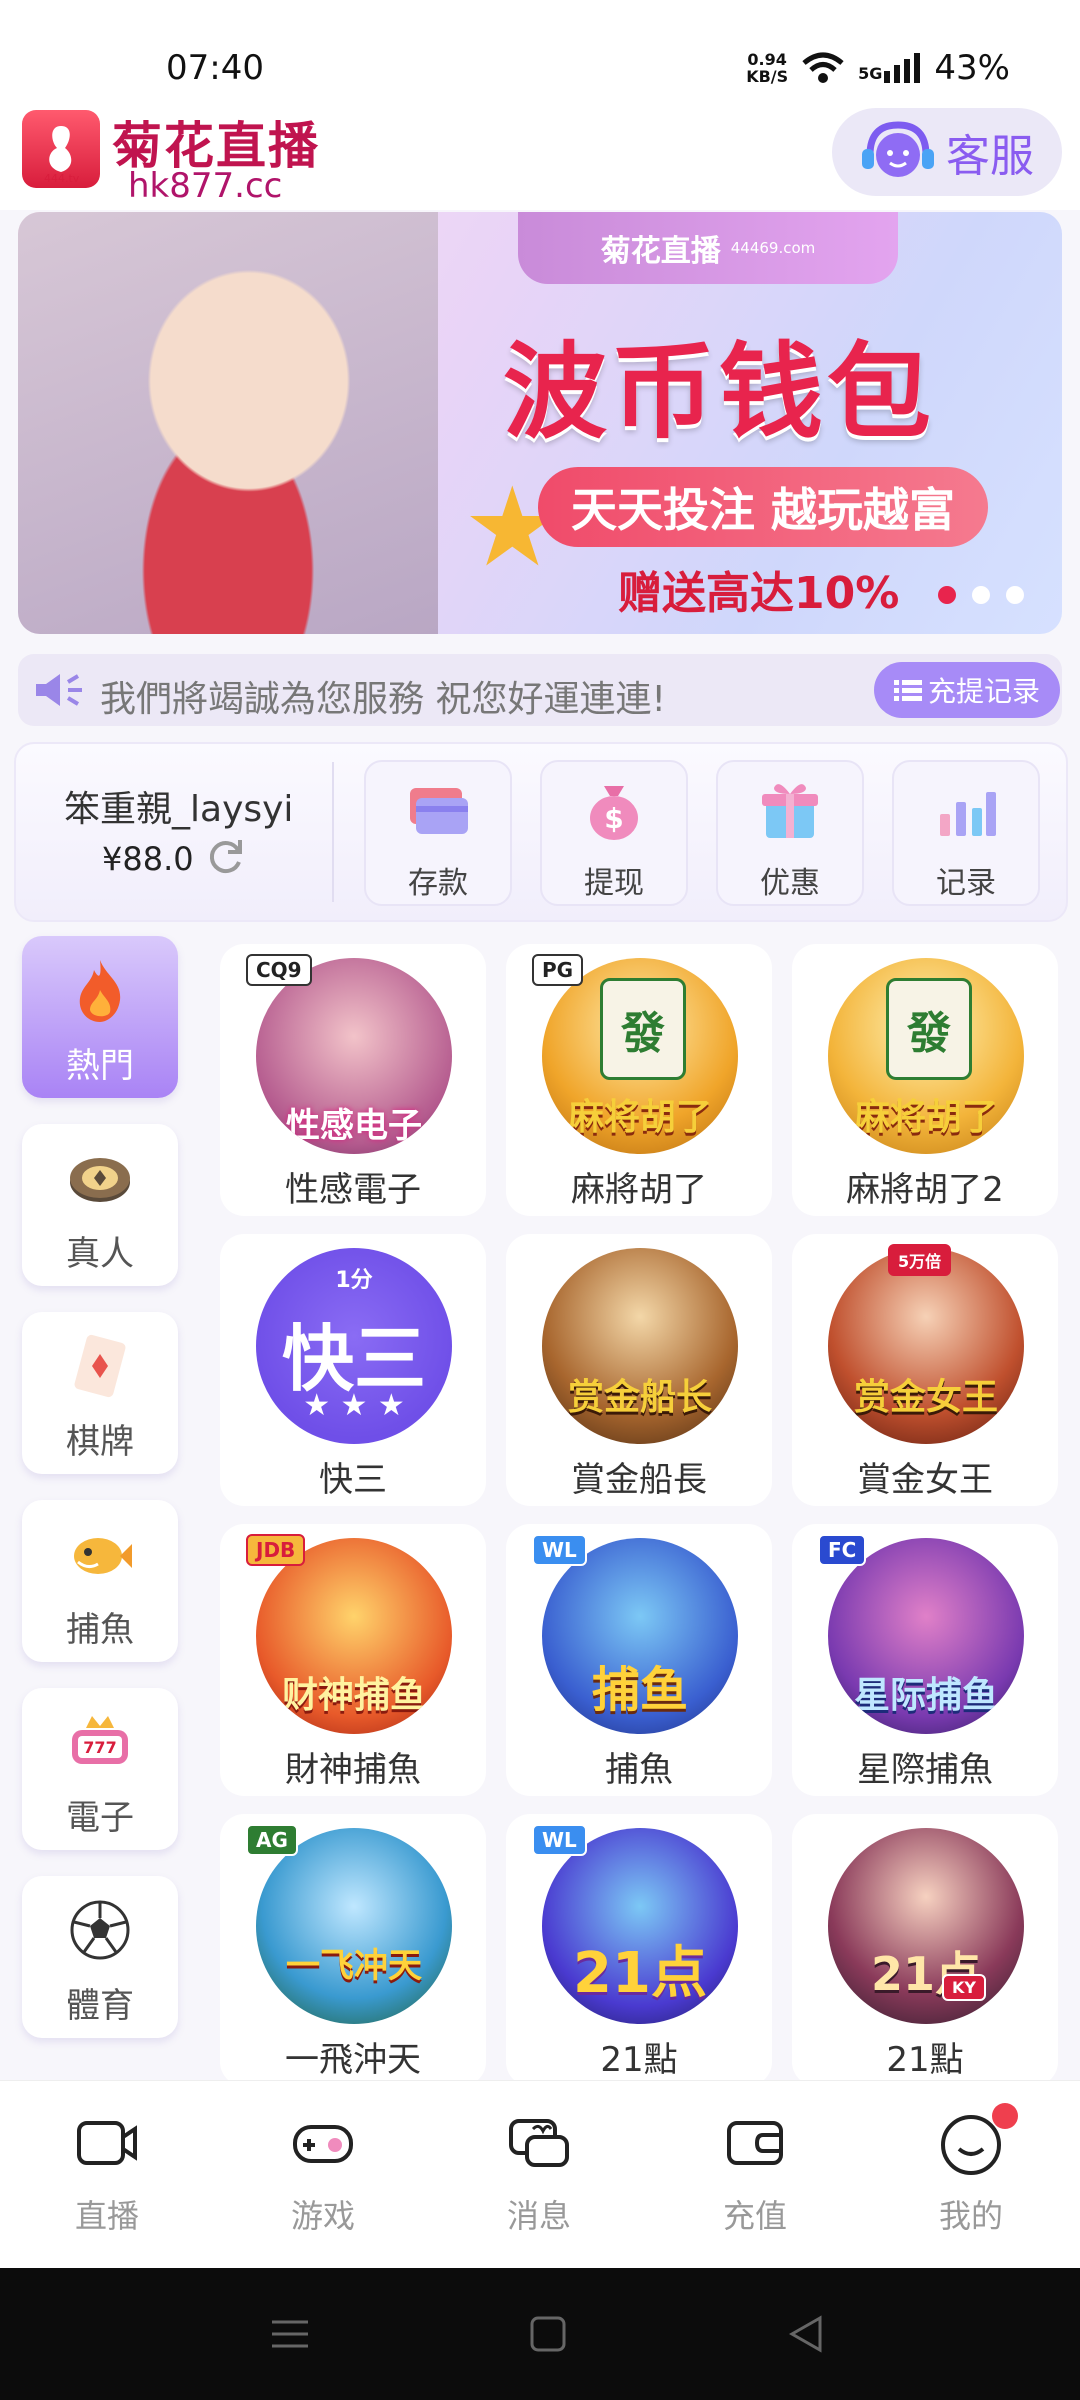  I want to click on game-art: 星际捕鱼, so click(926, 1636).